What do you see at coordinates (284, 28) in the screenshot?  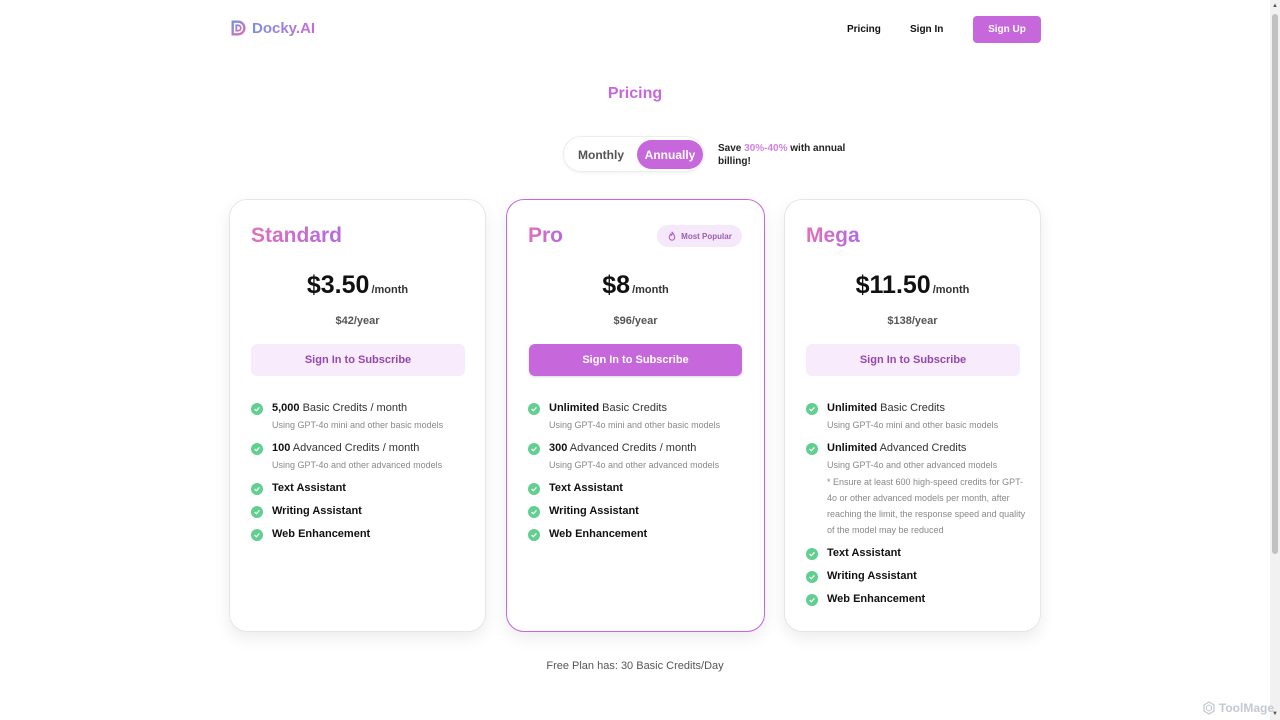 I see `brand-name: Docky.AI` at bounding box center [284, 28].